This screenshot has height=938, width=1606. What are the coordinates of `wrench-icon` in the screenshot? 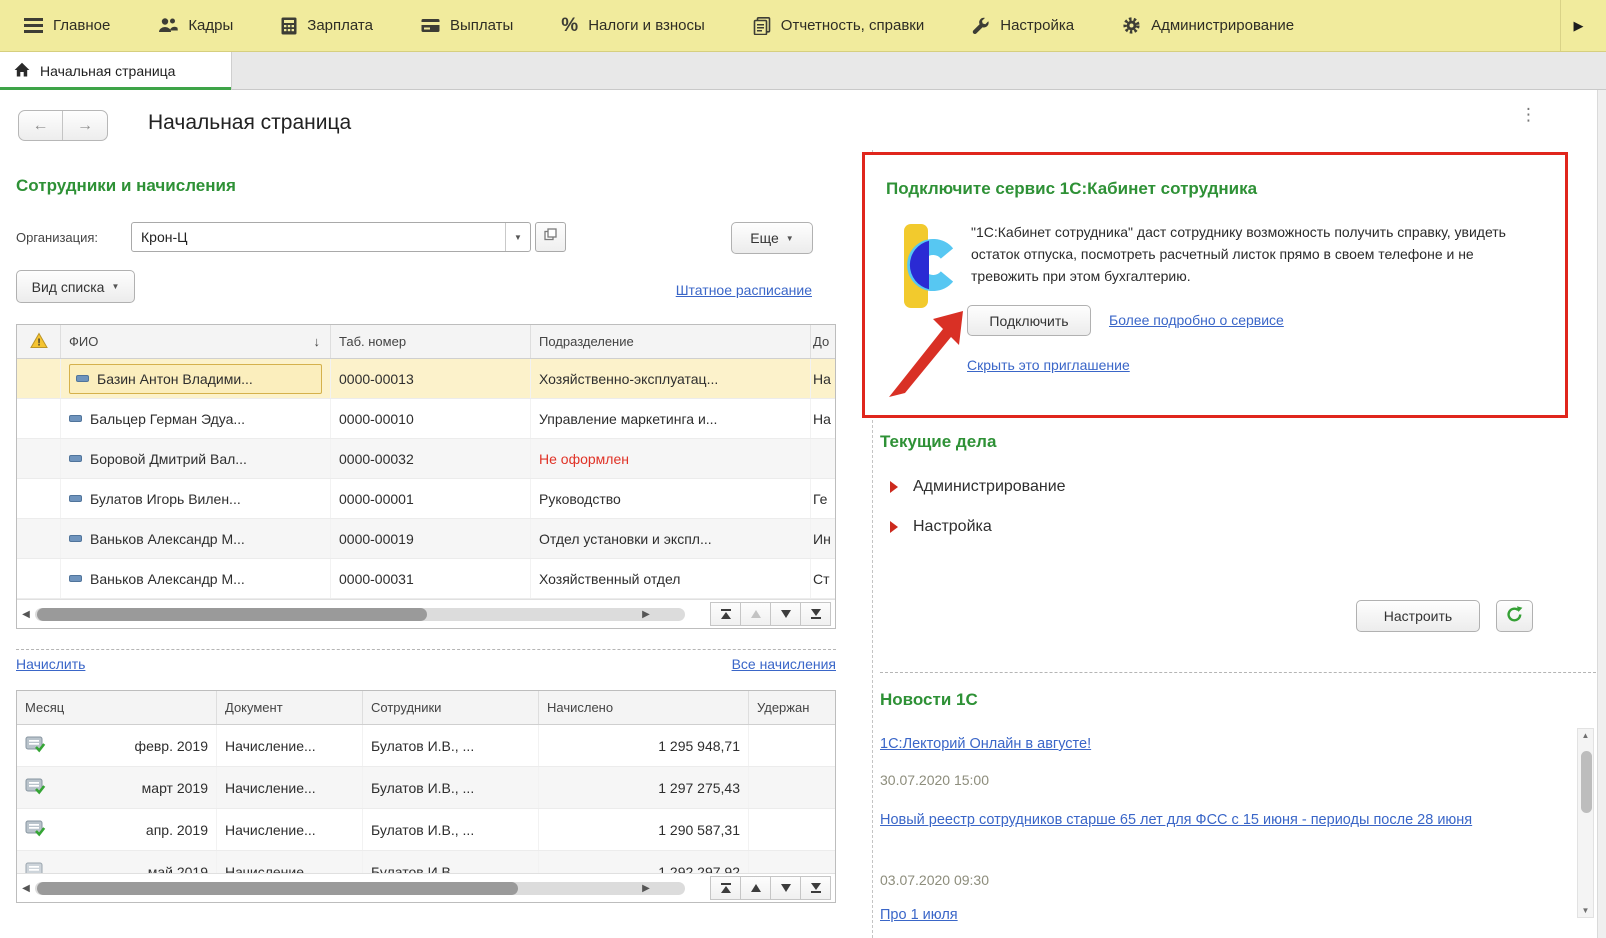 It's located at (981, 26).